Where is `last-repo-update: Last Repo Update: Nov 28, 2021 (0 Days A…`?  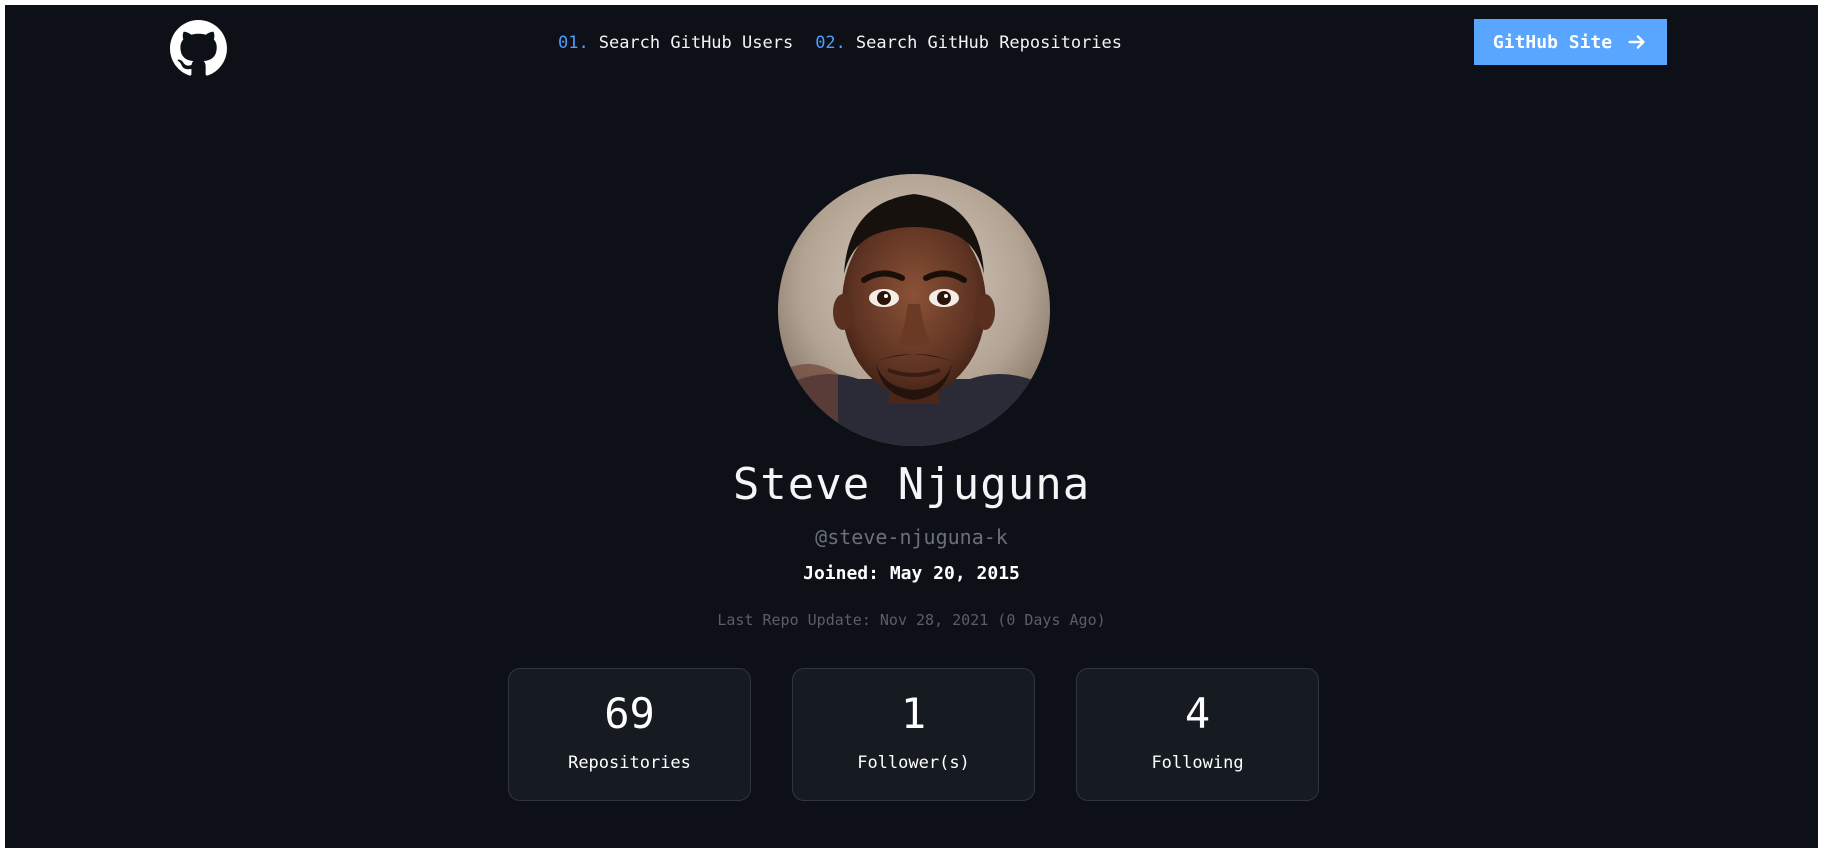 last-repo-update: Last Repo Update: Nov 28, 2021 (0 Days A… is located at coordinates (911, 620).